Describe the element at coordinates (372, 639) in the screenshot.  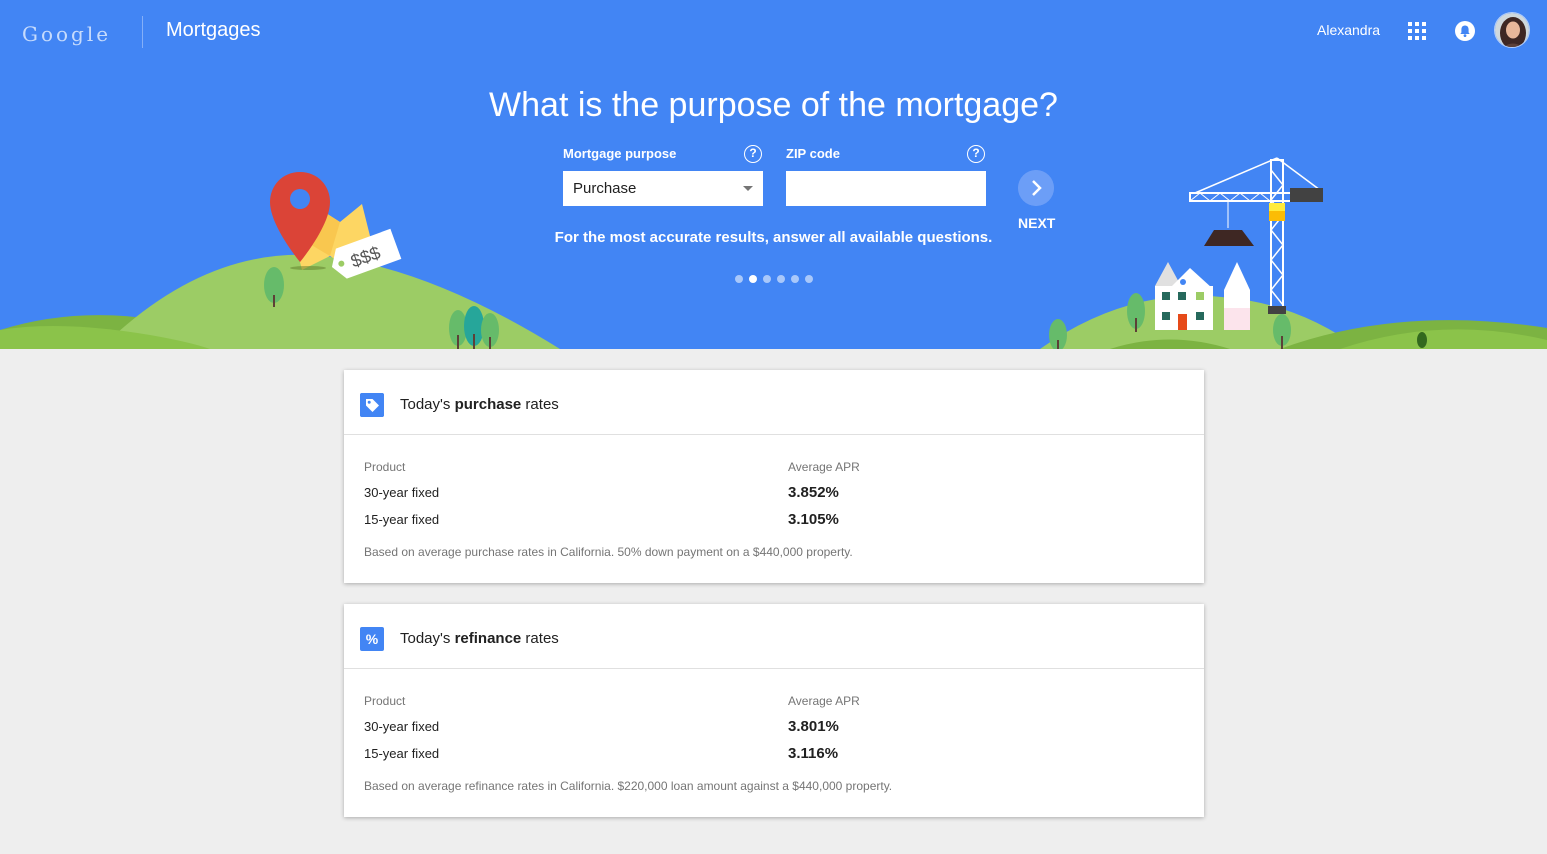
I see `percent-icon: %` at that location.